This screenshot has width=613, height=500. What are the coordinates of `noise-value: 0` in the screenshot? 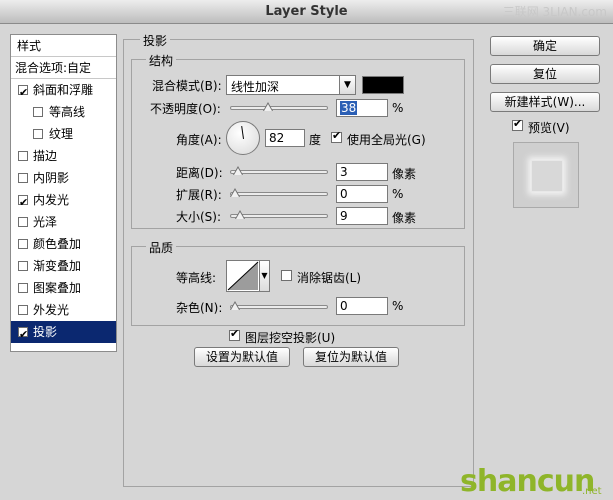 It's located at (344, 306).